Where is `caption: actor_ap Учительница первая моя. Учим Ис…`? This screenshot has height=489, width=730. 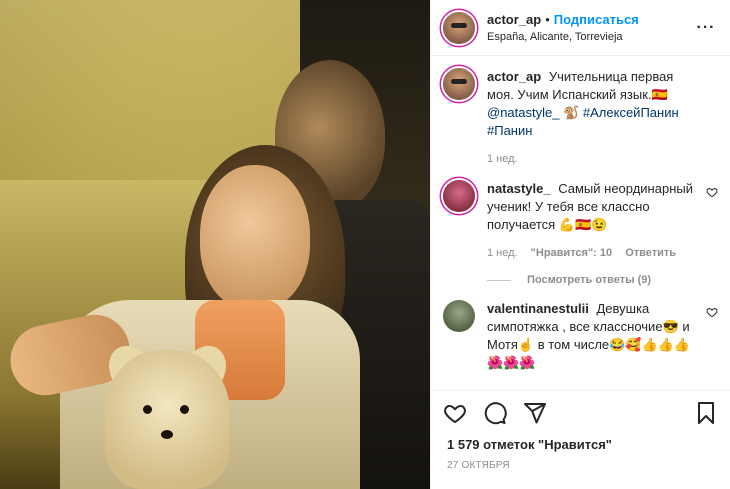
caption: actor_ap Учительница первая моя. Учим Ис… is located at coordinates (580, 117).